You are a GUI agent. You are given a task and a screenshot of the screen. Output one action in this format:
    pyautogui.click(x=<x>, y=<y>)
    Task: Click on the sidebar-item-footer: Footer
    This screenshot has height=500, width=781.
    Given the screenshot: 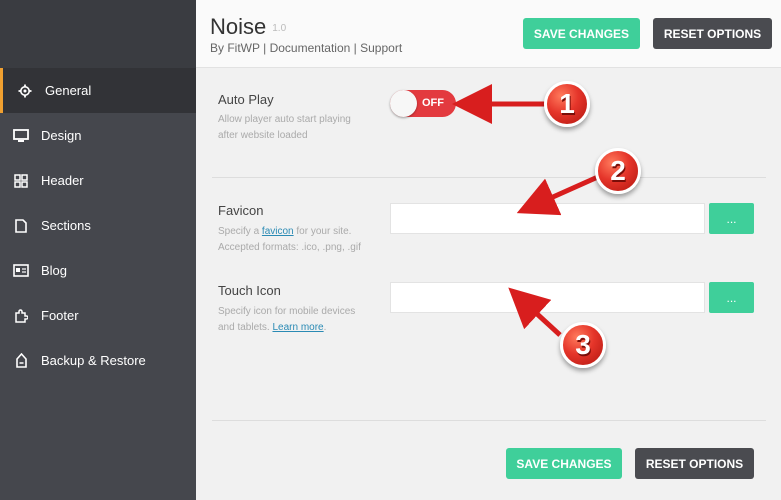 What is the action you would take?
    pyautogui.click(x=98, y=315)
    